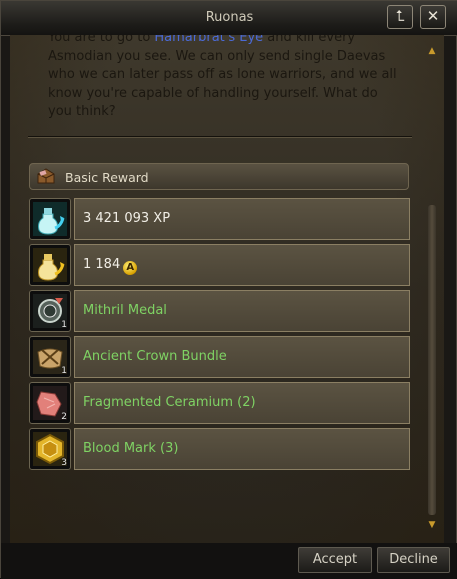  What do you see at coordinates (64, 417) in the screenshot?
I see `item-quantity: 2` at bounding box center [64, 417].